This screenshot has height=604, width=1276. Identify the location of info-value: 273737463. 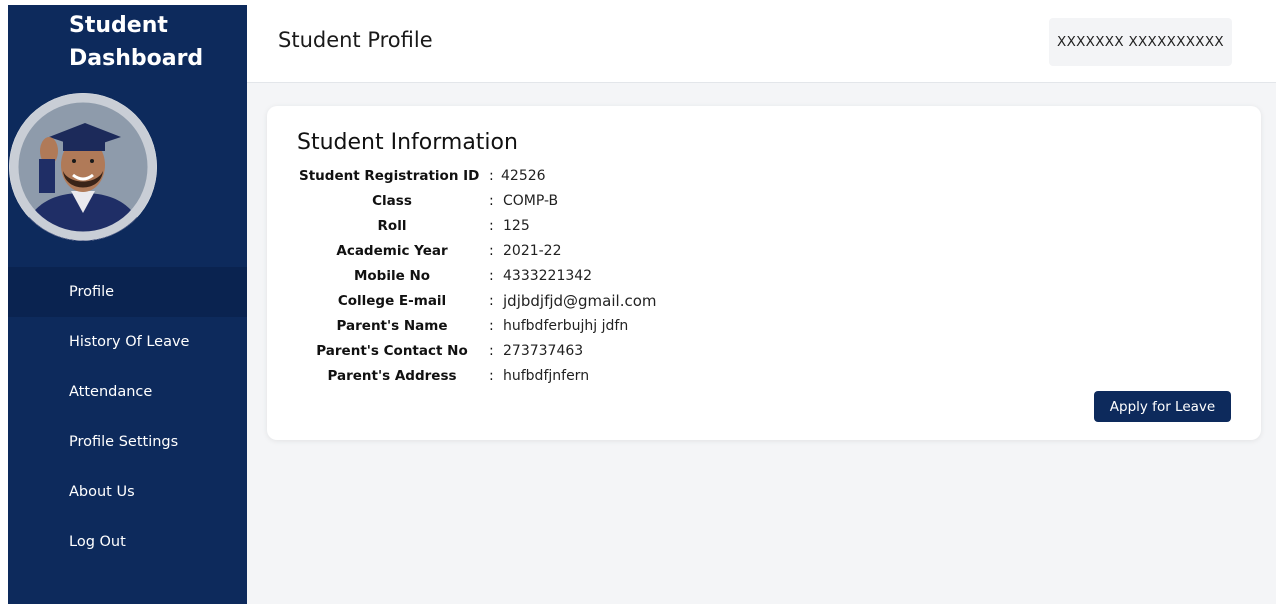
(543, 351).